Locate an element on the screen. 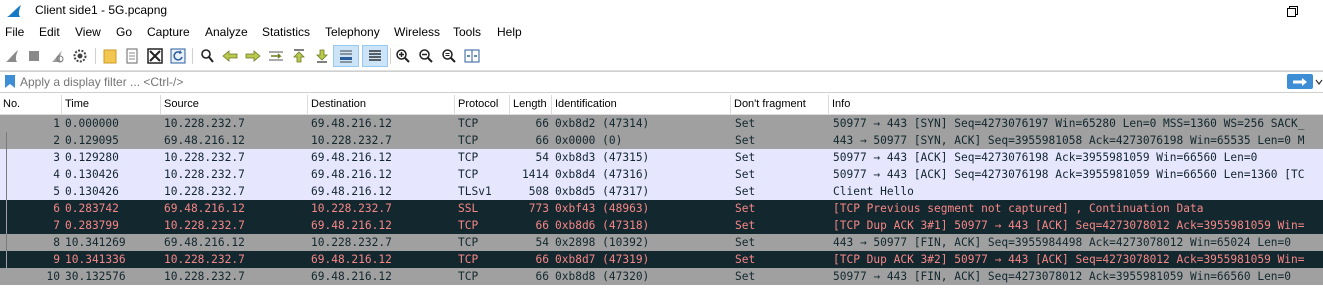 The height and width of the screenshot is (292, 1323). column-header-time: Time is located at coordinates (111, 104).